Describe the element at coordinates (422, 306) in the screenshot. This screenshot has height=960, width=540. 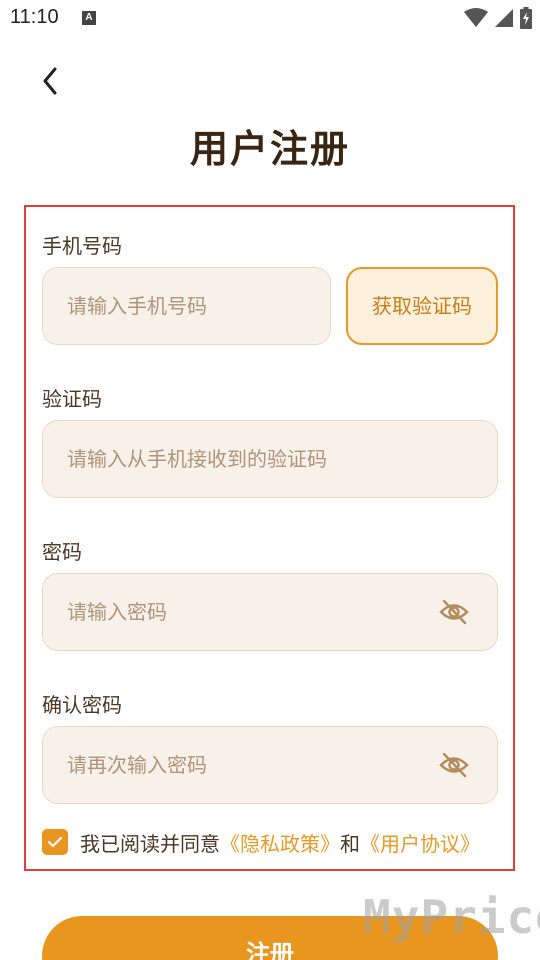
I see `get-code-button: 获取验证码` at that location.